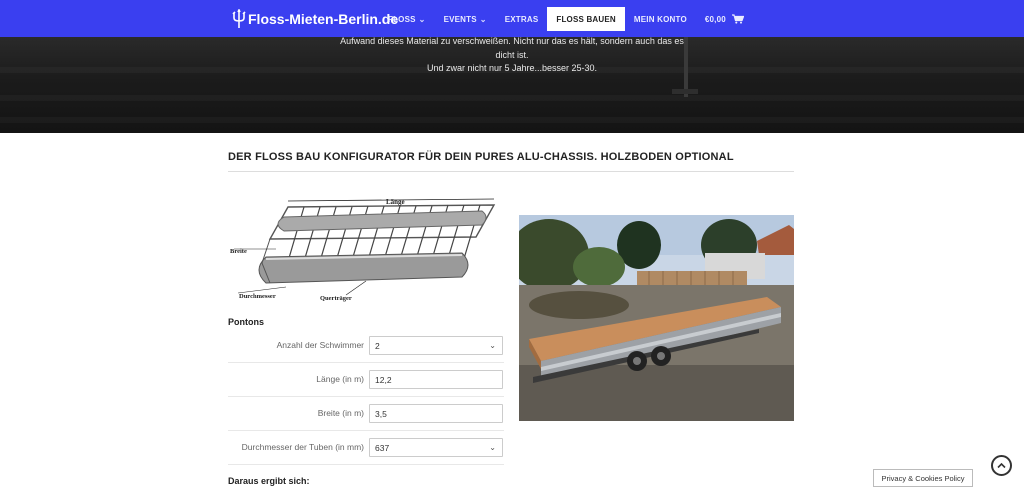 The width and height of the screenshot is (1024, 487). Describe the element at coordinates (395, 202) in the screenshot. I see `diagram-label-length: Länge` at that location.